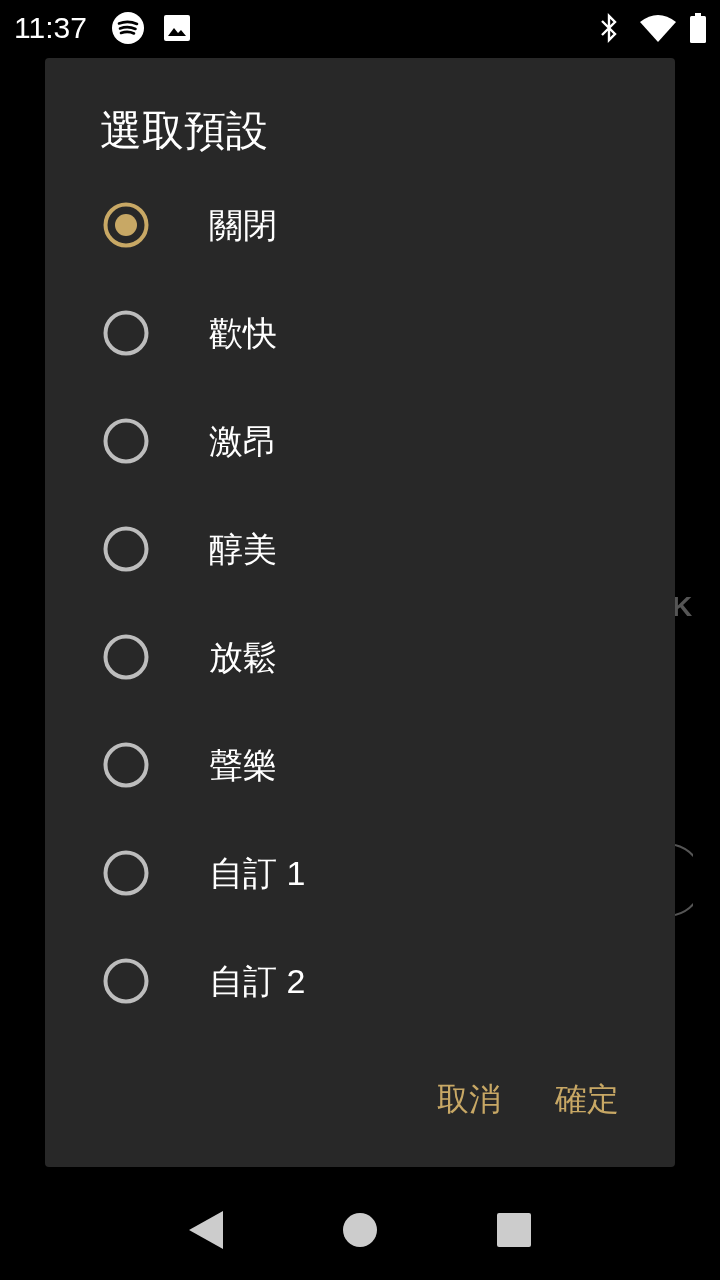 The image size is (720, 1280). I want to click on option-label: 醇美, so click(243, 549).